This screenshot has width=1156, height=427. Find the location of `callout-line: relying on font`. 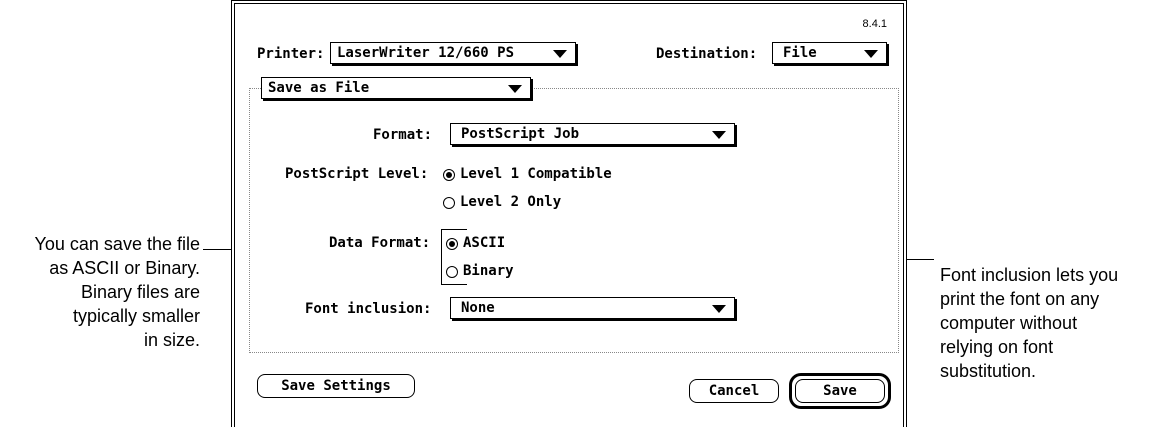

callout-line: relying on font is located at coordinates (997, 347).